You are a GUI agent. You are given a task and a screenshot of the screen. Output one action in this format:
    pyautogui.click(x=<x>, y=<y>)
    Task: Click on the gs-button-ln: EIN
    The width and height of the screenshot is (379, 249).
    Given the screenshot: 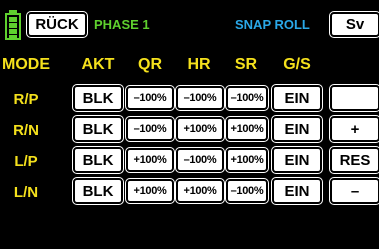 What is the action you would take?
    pyautogui.click(x=297, y=191)
    